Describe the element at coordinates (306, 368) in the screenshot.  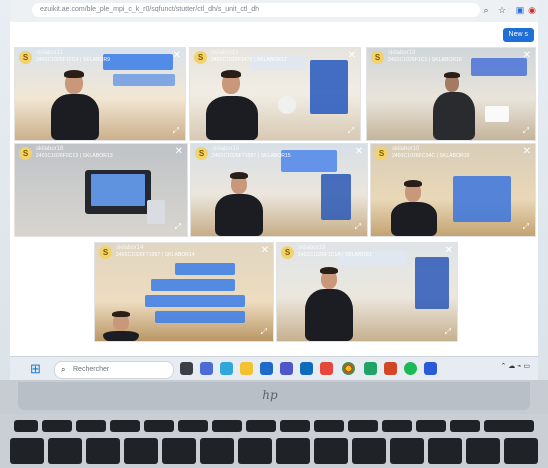
I see `outlook-icon` at that location.